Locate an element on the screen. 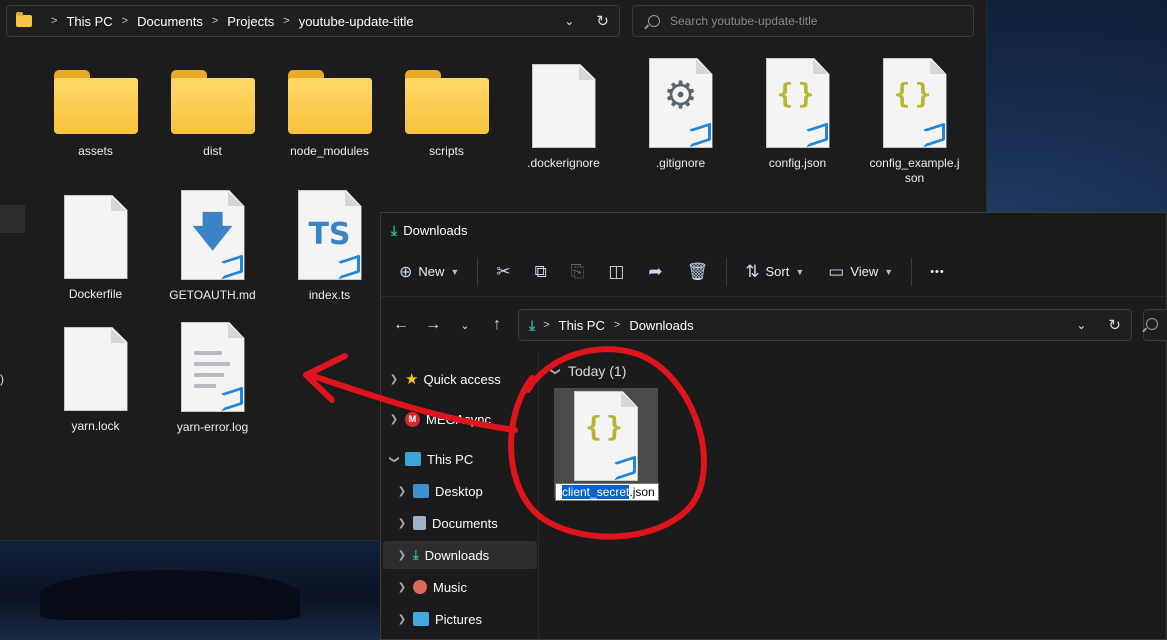 The image size is (1167, 640). search-placeholder: Search youtube-update-title is located at coordinates (744, 21).